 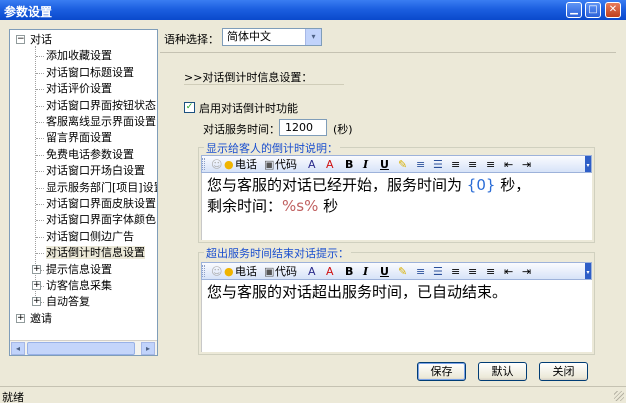 I want to click on tree-item-child: 客服离线显示界面设置, so click(x=101, y=122).